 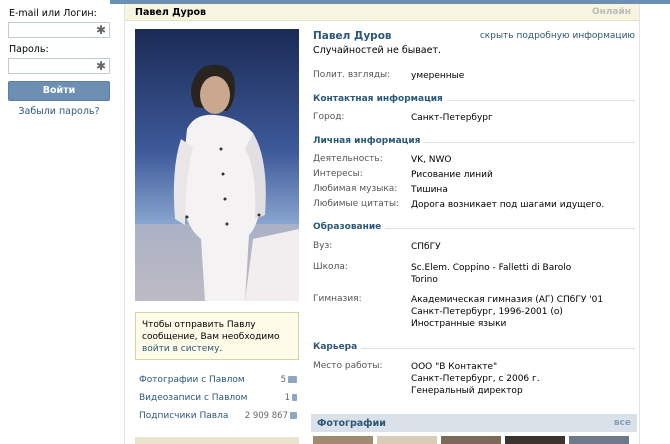 I want to click on info-value: СПбГУ, so click(x=426, y=247).